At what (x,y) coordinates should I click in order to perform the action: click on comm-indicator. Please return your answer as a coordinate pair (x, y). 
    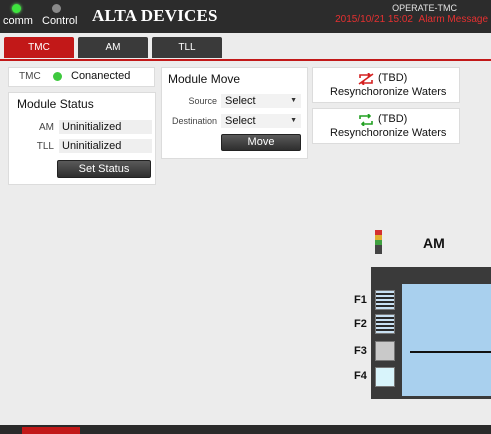
    Looking at the image, I should click on (16, 8).